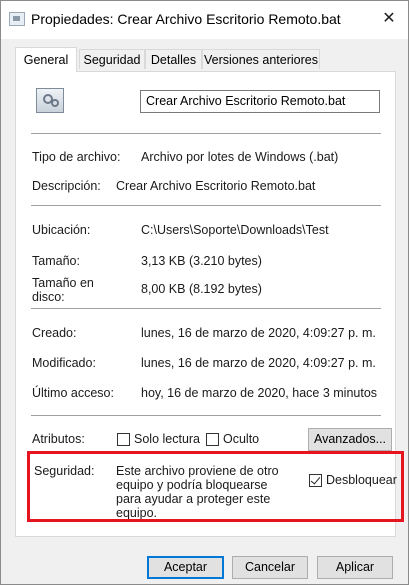  What do you see at coordinates (61, 230) in the screenshot?
I see `location-label: Ubicación:` at bounding box center [61, 230].